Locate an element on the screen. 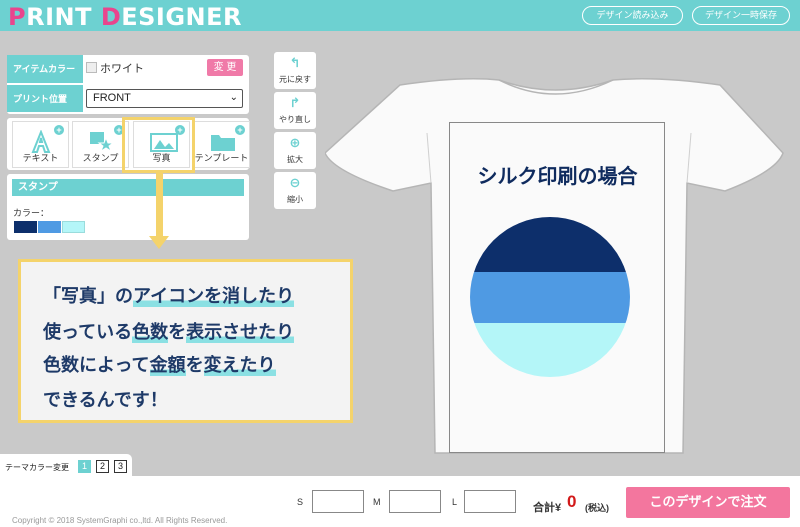 This screenshot has width=800, height=527. print-text: シルク印刷の場合 is located at coordinates (557, 174).